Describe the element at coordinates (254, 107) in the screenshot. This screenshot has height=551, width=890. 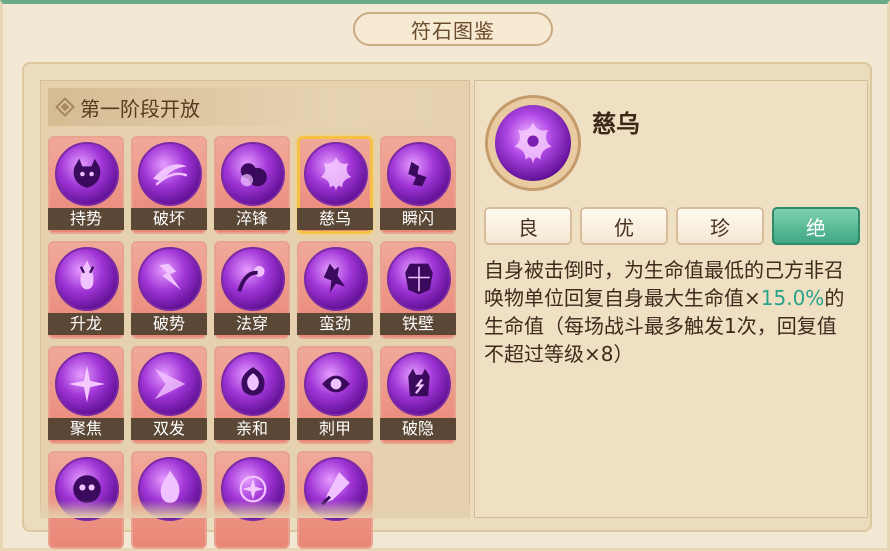
I see `stage-header: 第一阶段开放` at that location.